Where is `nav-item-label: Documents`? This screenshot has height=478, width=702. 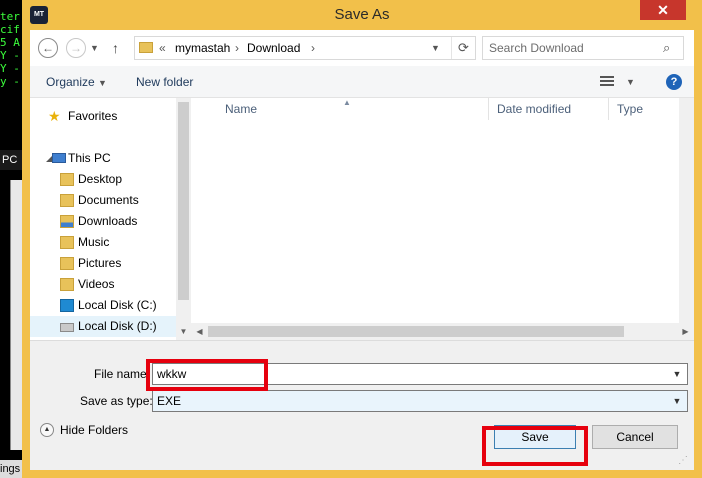
nav-item-label: Documents is located at coordinates (108, 200).